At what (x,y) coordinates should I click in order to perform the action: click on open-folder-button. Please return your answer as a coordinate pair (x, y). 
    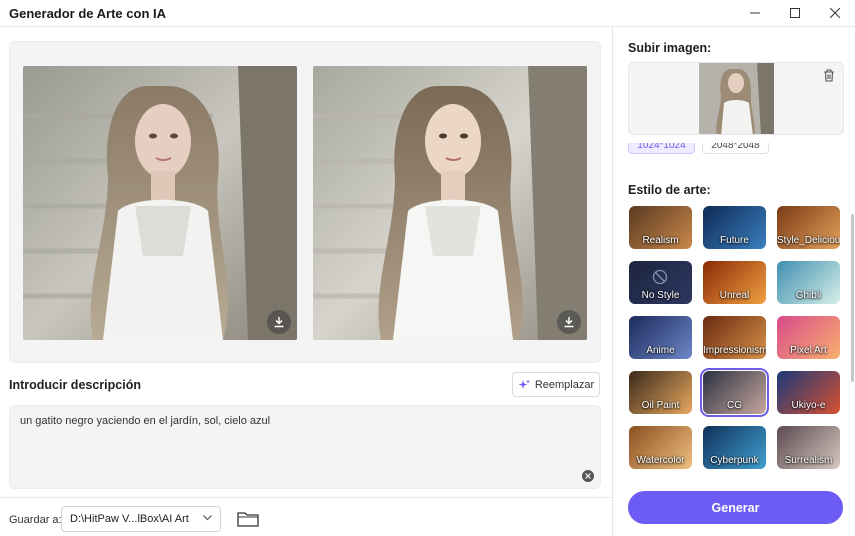
    Looking at the image, I should click on (248, 519).